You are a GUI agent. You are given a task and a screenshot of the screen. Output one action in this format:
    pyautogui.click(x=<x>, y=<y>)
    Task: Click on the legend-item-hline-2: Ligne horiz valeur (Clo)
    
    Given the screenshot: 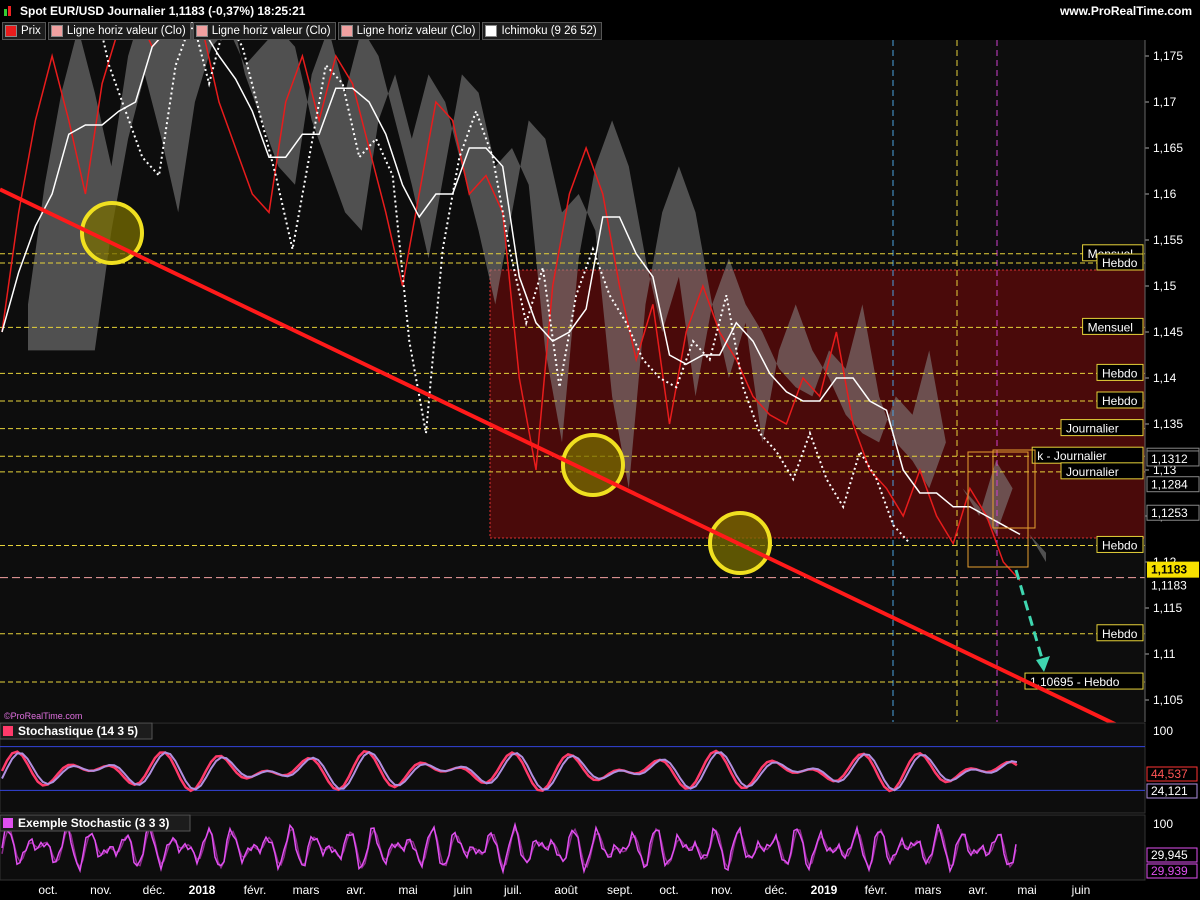 What is the action you would take?
    pyautogui.click(x=264, y=31)
    